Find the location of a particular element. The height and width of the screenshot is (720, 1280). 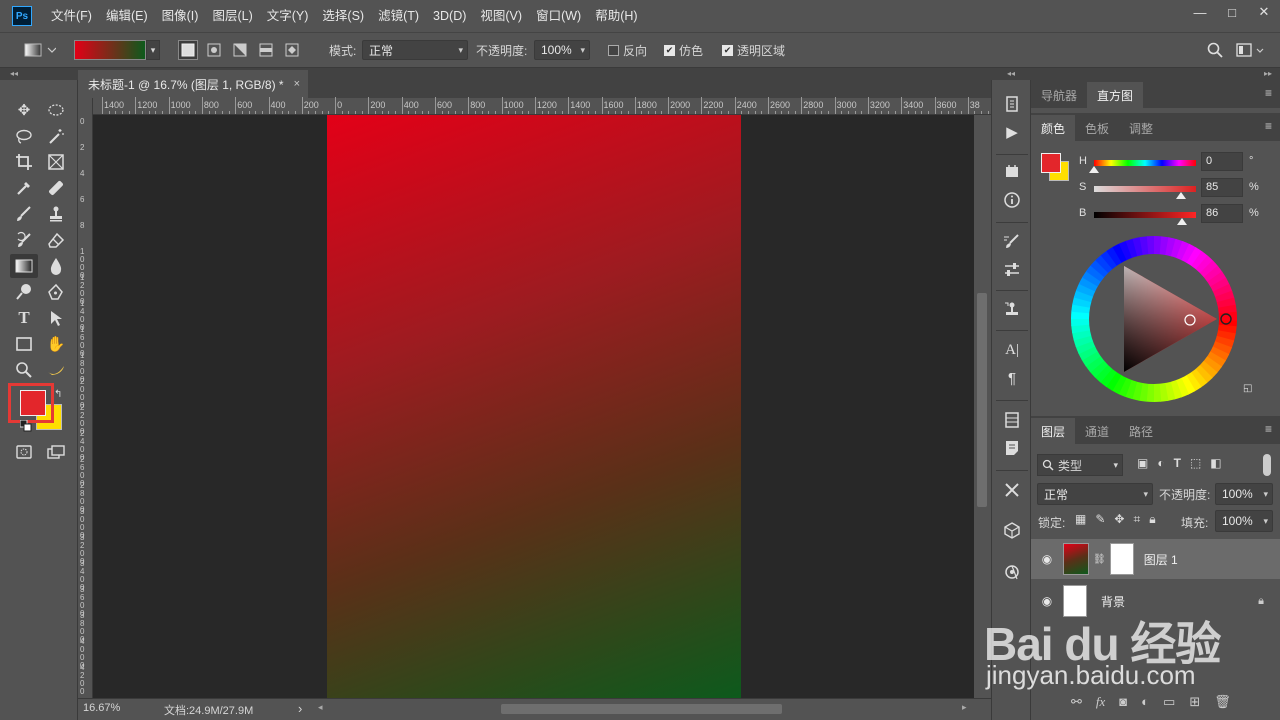

menu-image: 图像(I) is located at coordinates (180, 16).